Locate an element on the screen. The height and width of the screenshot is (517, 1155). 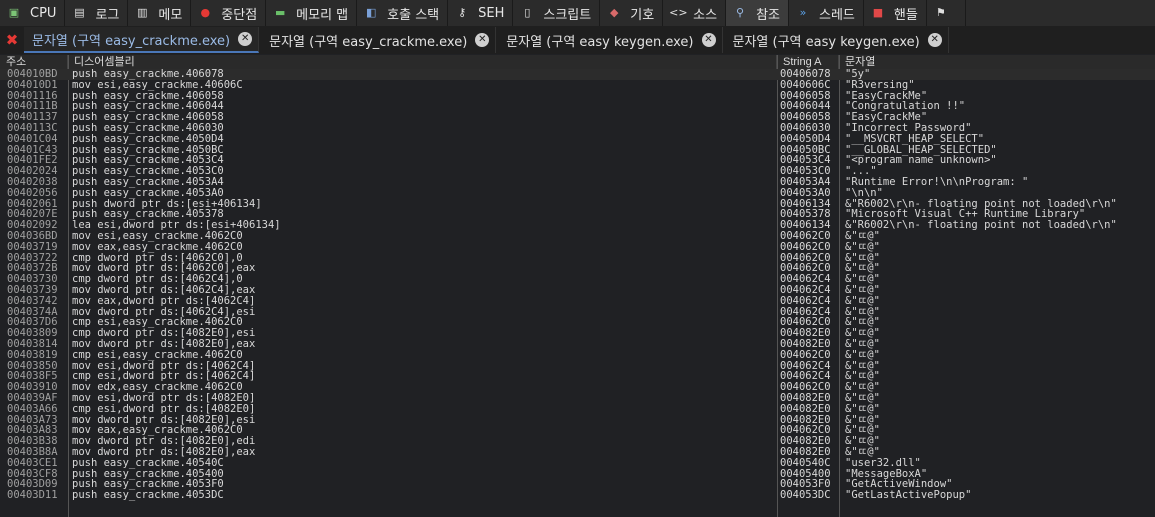
tab-label: CPU is located at coordinates (43, 13).